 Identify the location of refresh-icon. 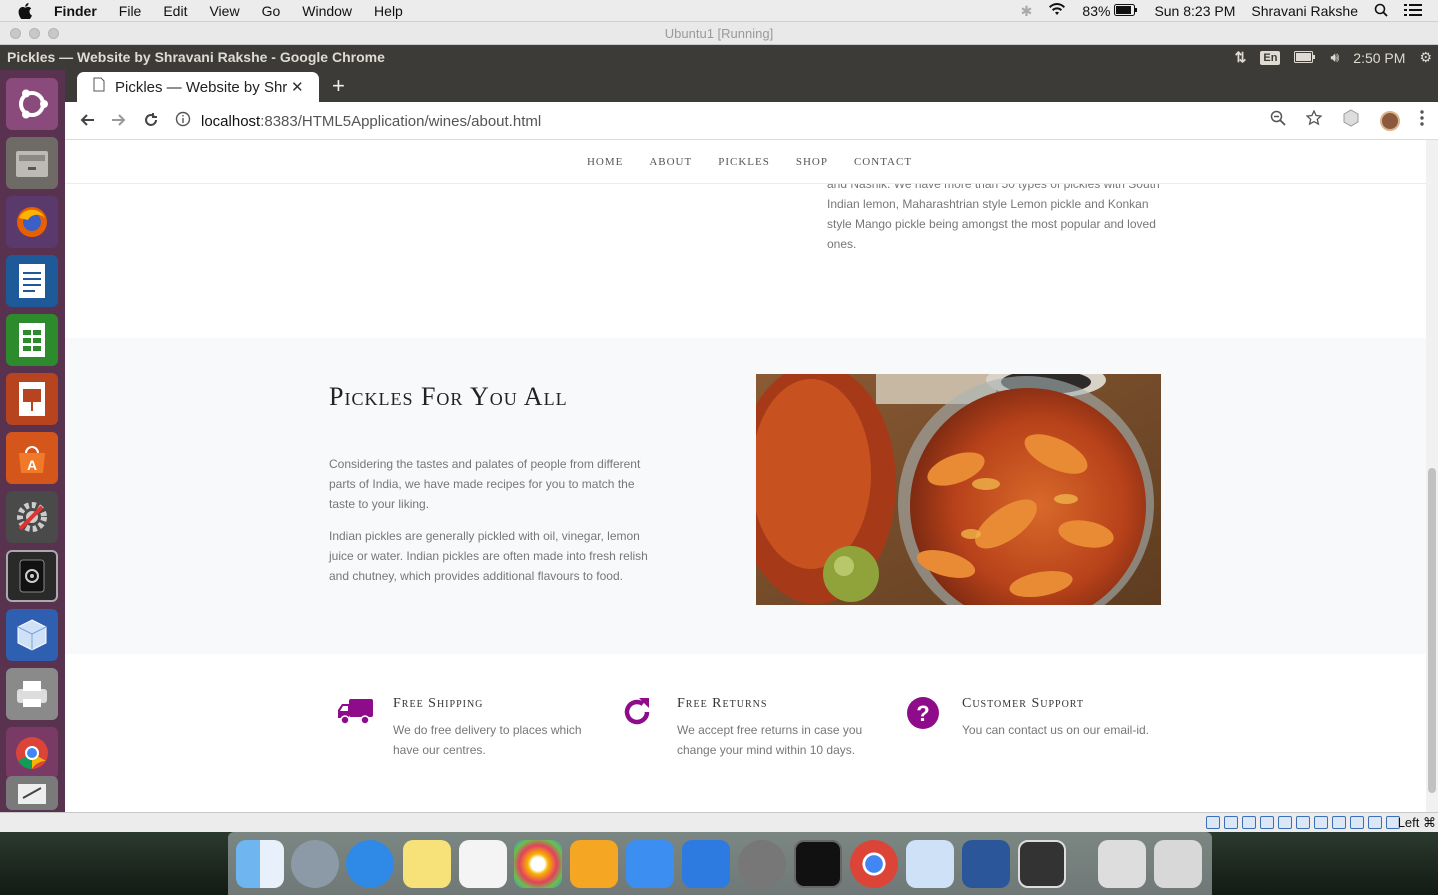
(639, 714).